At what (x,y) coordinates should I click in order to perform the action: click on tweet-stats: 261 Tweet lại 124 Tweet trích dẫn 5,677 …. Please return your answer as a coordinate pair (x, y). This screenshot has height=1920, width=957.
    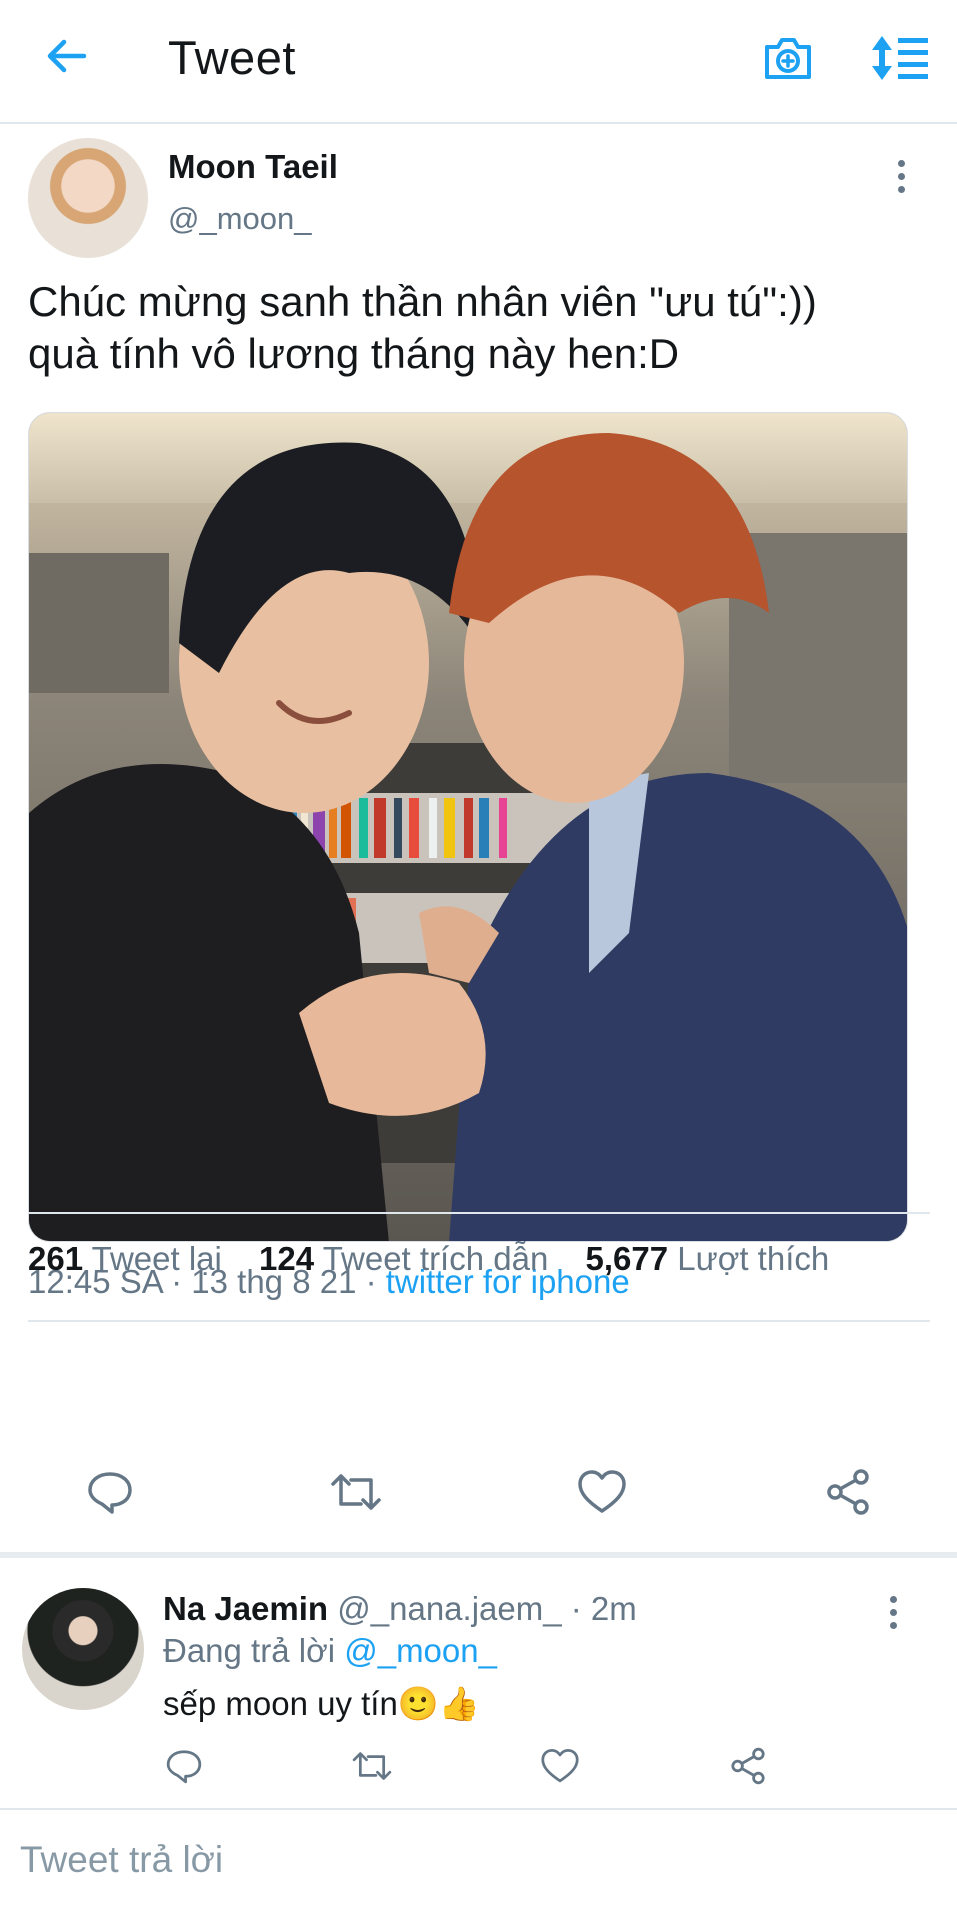
    Looking at the image, I should click on (442, 1259).